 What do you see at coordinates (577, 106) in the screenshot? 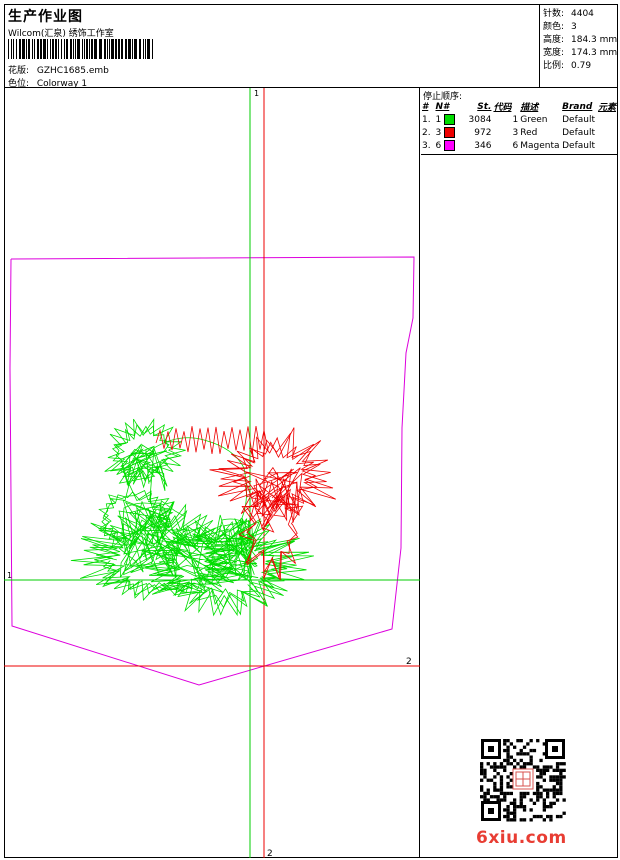
I see `col-brand: Brand` at bounding box center [577, 106].